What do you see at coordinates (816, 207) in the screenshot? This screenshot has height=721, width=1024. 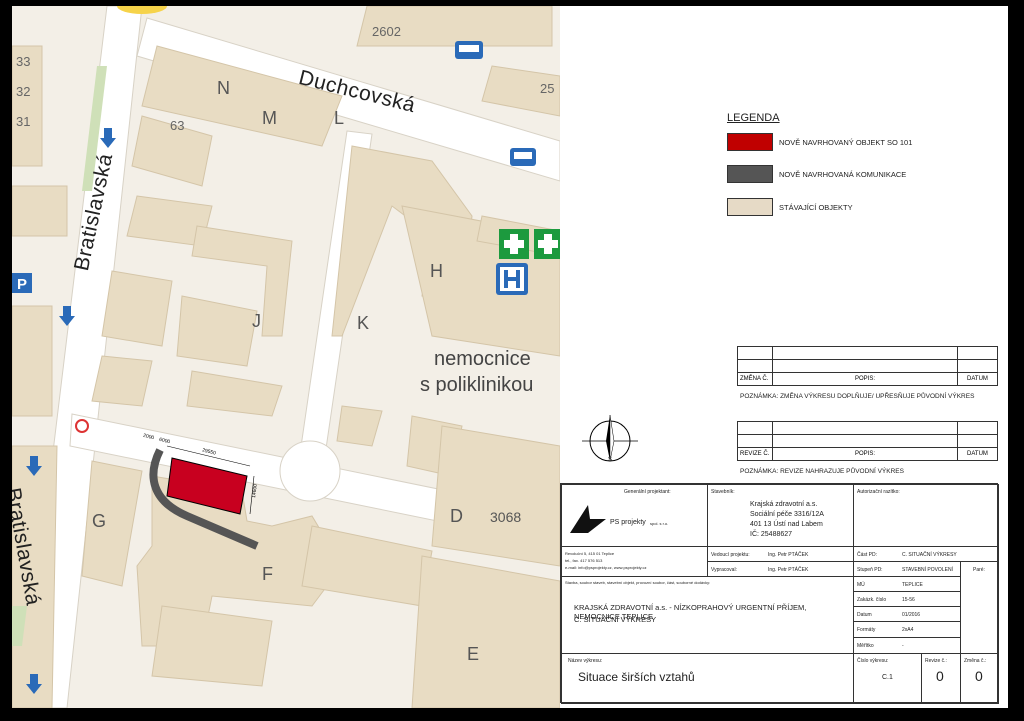 I see `legend-label: STÁVAJÍCÍ OBJEKTY` at bounding box center [816, 207].